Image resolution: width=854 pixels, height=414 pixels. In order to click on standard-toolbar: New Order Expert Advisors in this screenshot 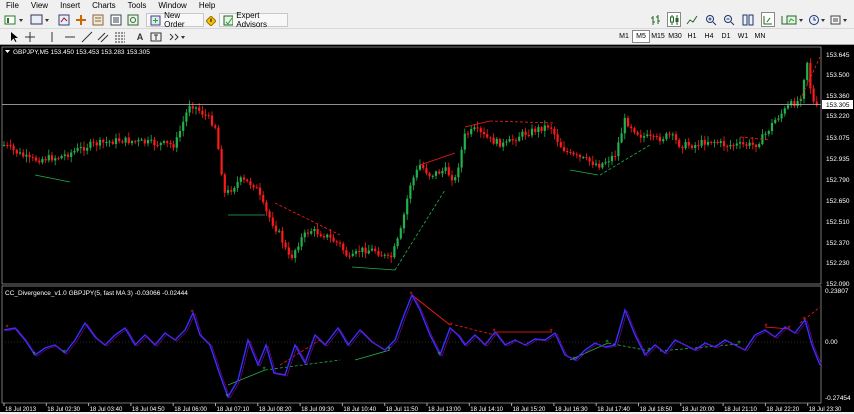, I will do `click(427, 20)`.